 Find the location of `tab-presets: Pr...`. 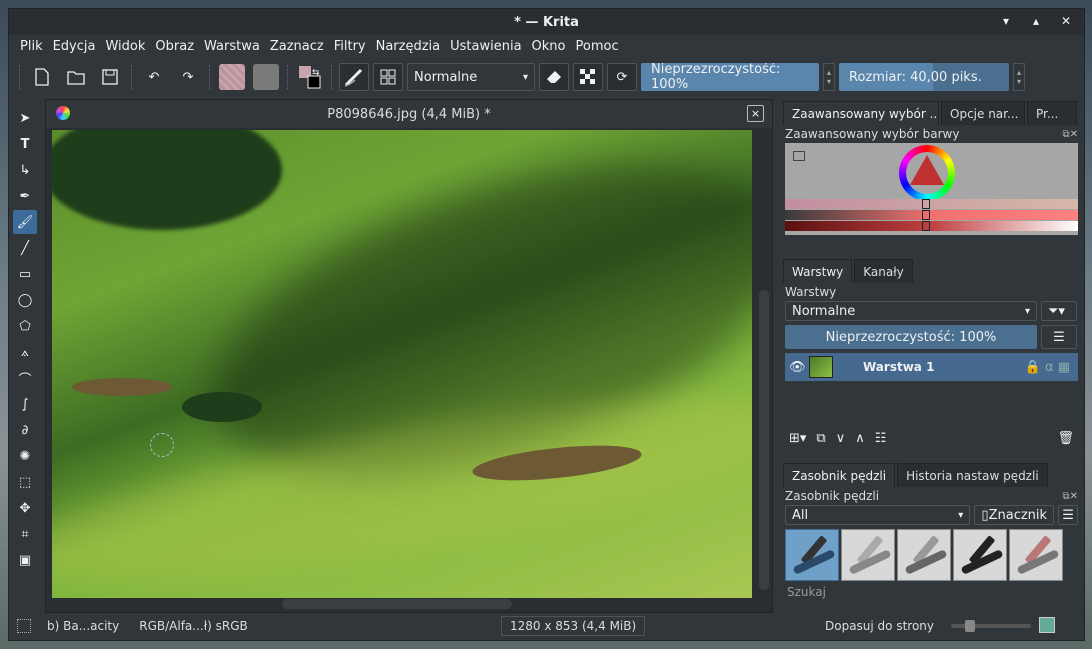

tab-presets: Pr... is located at coordinates (1052, 113).